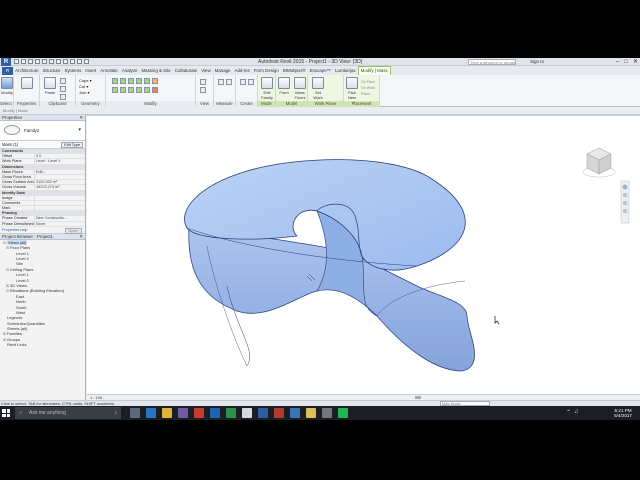 The image size is (640, 480). I want to click on close-button: ✕, so click(635, 62).